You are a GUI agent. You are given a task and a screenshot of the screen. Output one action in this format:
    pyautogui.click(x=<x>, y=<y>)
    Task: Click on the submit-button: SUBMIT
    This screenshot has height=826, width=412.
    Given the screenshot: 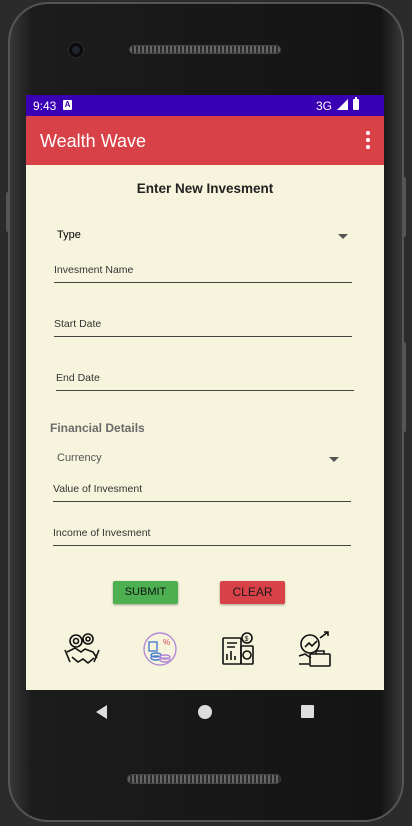 What is the action you would take?
    pyautogui.click(x=145, y=592)
    